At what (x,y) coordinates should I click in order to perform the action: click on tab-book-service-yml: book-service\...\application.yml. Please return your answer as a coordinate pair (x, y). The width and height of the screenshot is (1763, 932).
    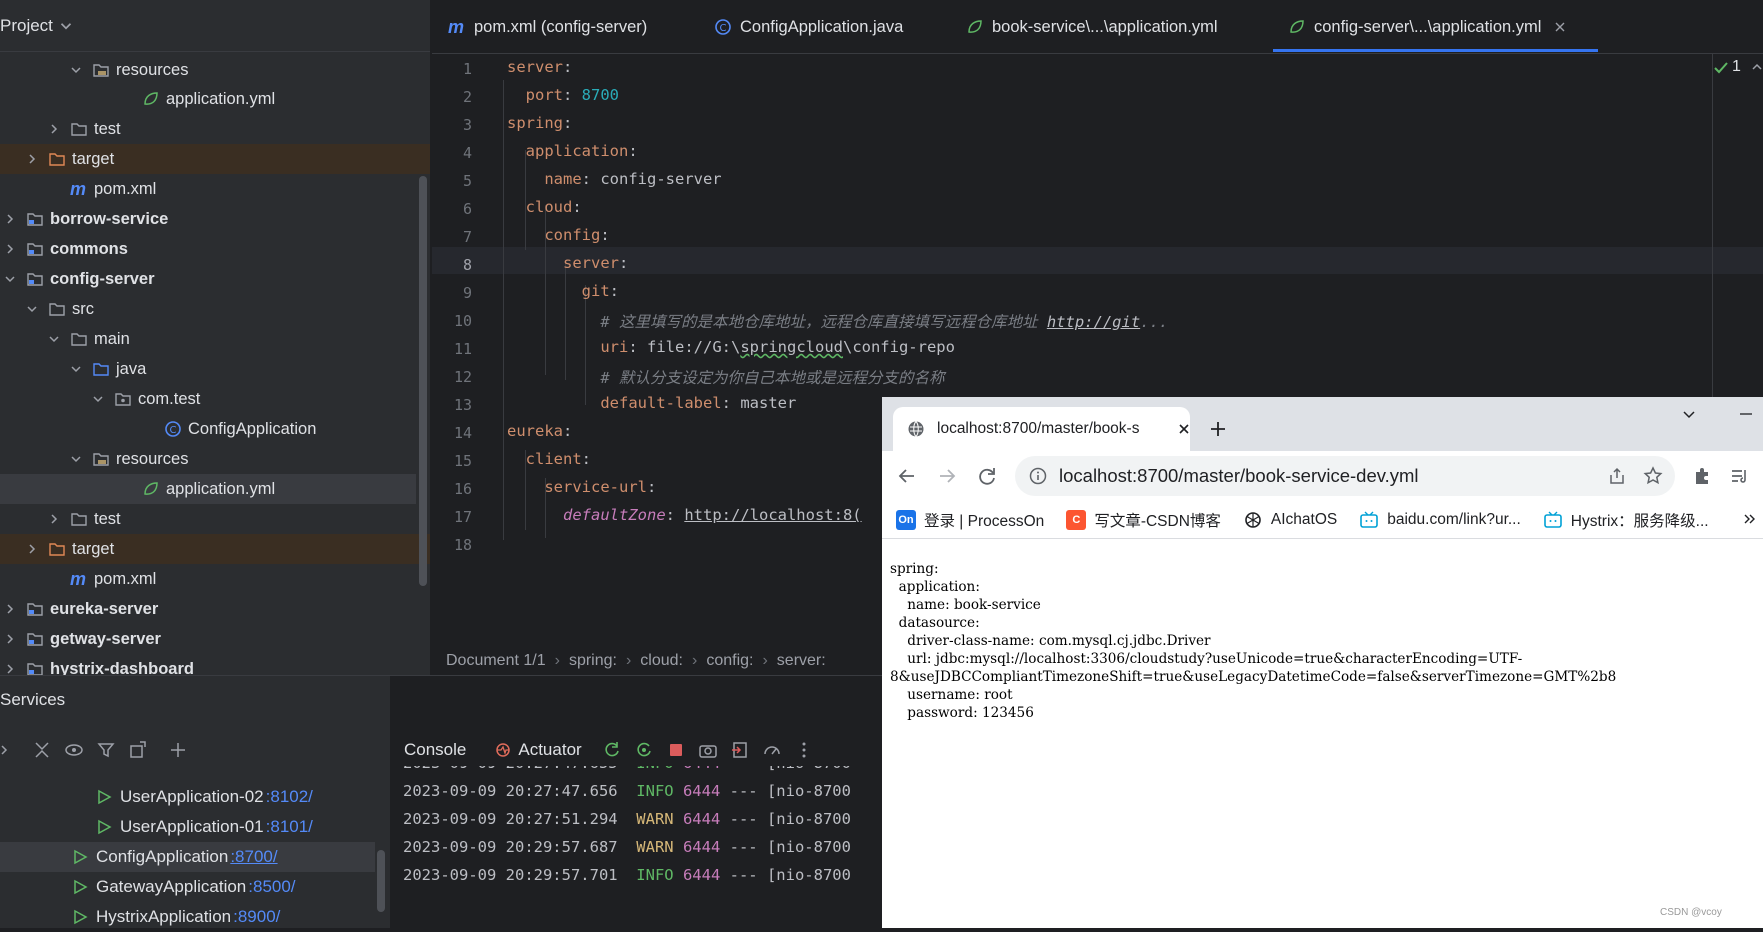
    Looking at the image, I should click on (1092, 27).